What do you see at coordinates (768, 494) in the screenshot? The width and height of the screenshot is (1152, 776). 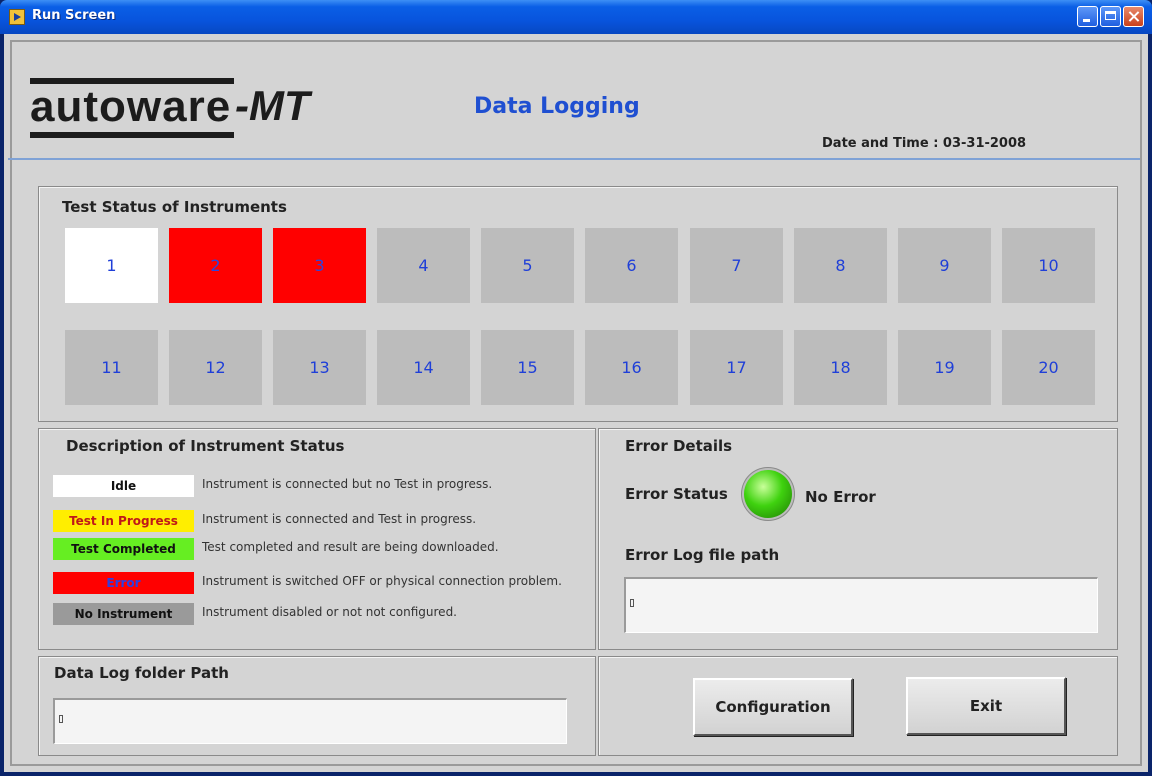 I see `error-status-led` at bounding box center [768, 494].